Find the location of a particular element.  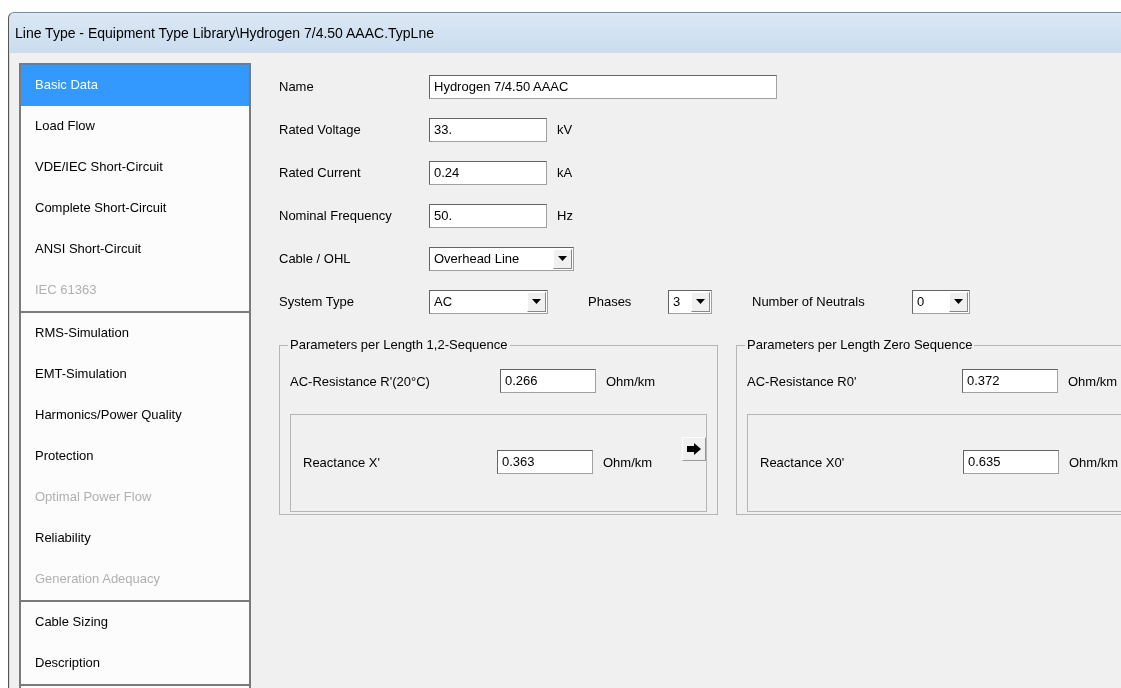

sidebar-item: Complete Short-Circuit is located at coordinates (135, 208).